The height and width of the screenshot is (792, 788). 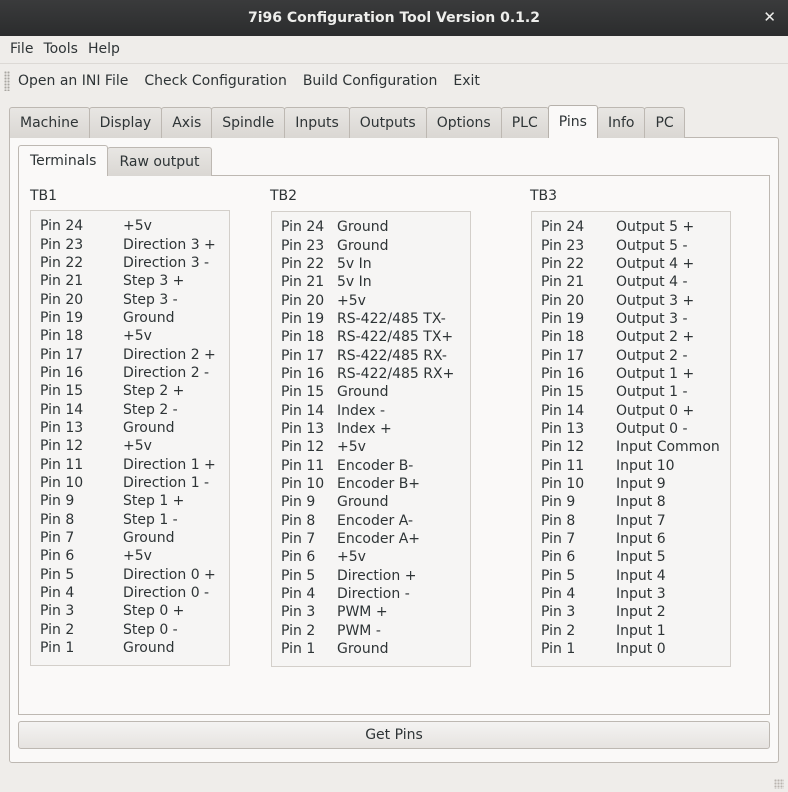 What do you see at coordinates (664, 122) in the screenshot?
I see `tab-pc: PC` at bounding box center [664, 122].